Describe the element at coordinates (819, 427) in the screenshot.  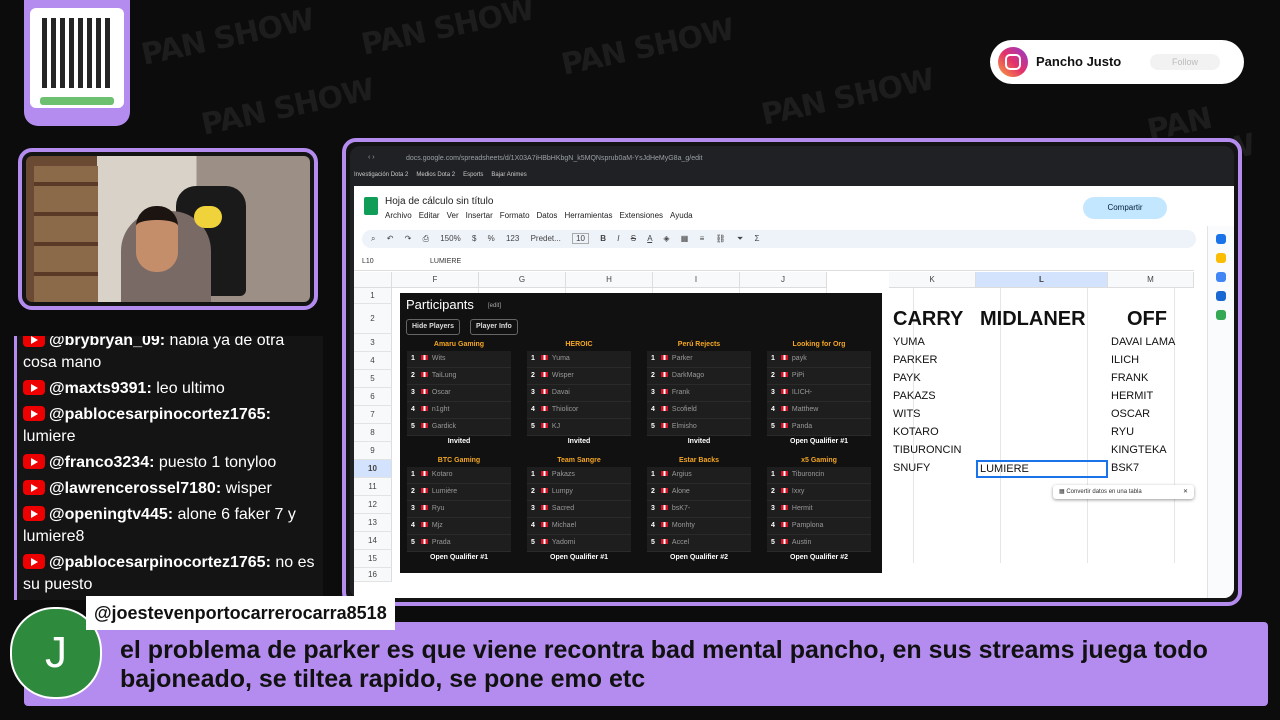
I see `player-row: 5 Panda` at that location.